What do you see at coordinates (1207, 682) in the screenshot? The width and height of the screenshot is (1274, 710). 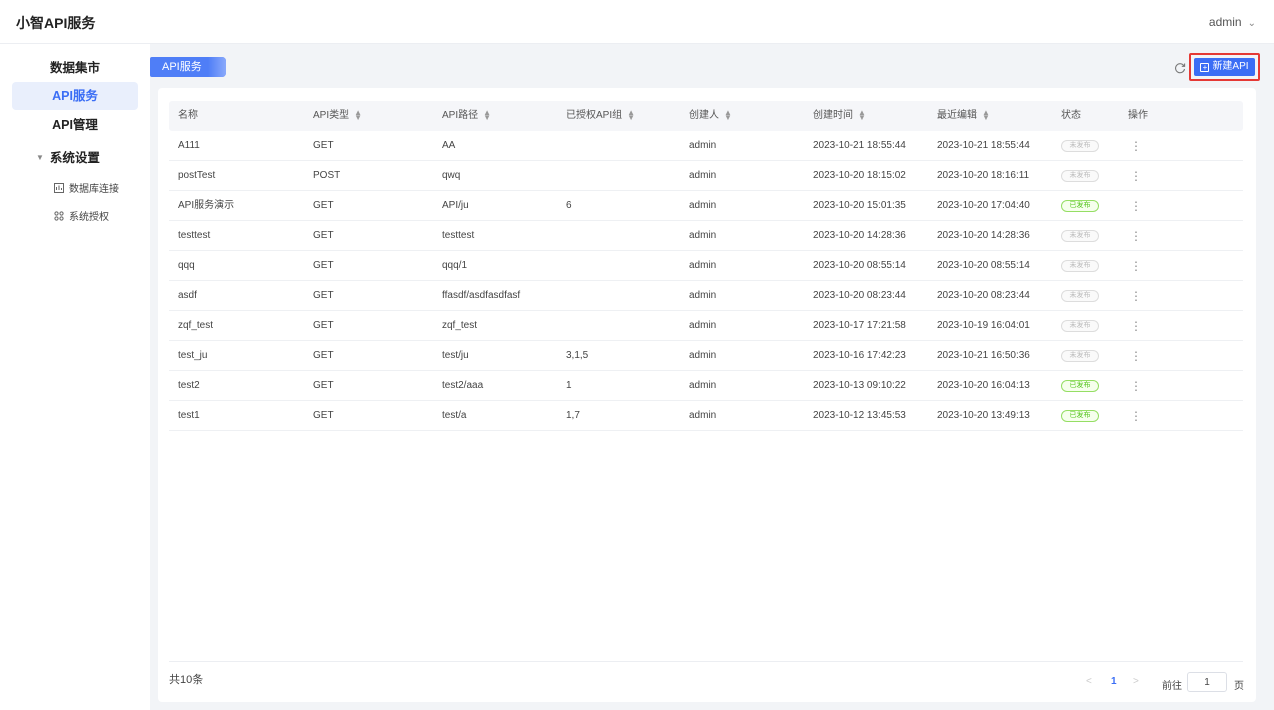 I see `goto-page-input` at bounding box center [1207, 682].